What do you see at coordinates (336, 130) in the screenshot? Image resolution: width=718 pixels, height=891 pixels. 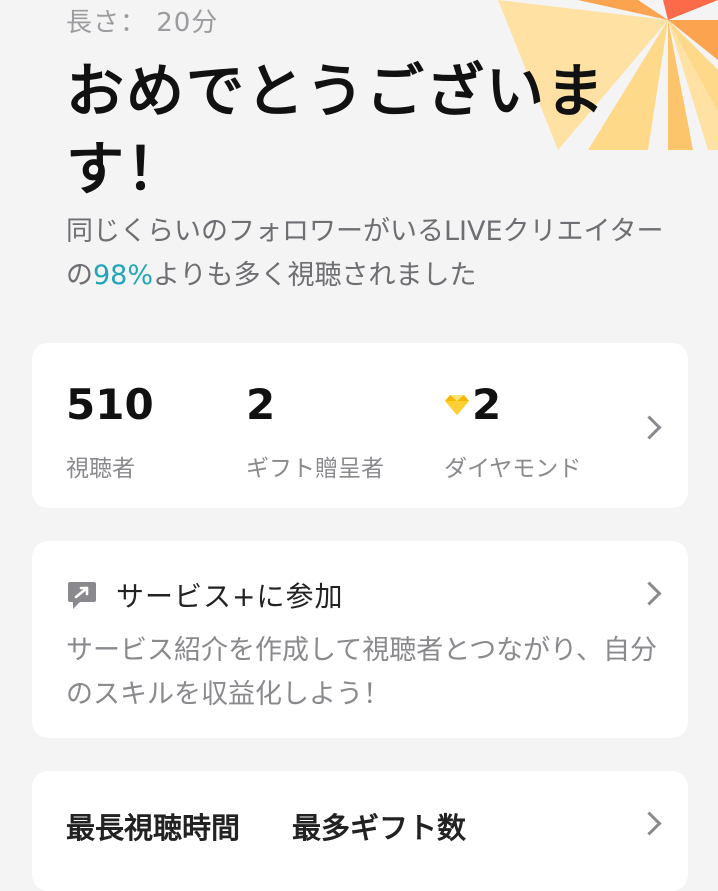 I see `congratulations-title: おめでとうございます！` at bounding box center [336, 130].